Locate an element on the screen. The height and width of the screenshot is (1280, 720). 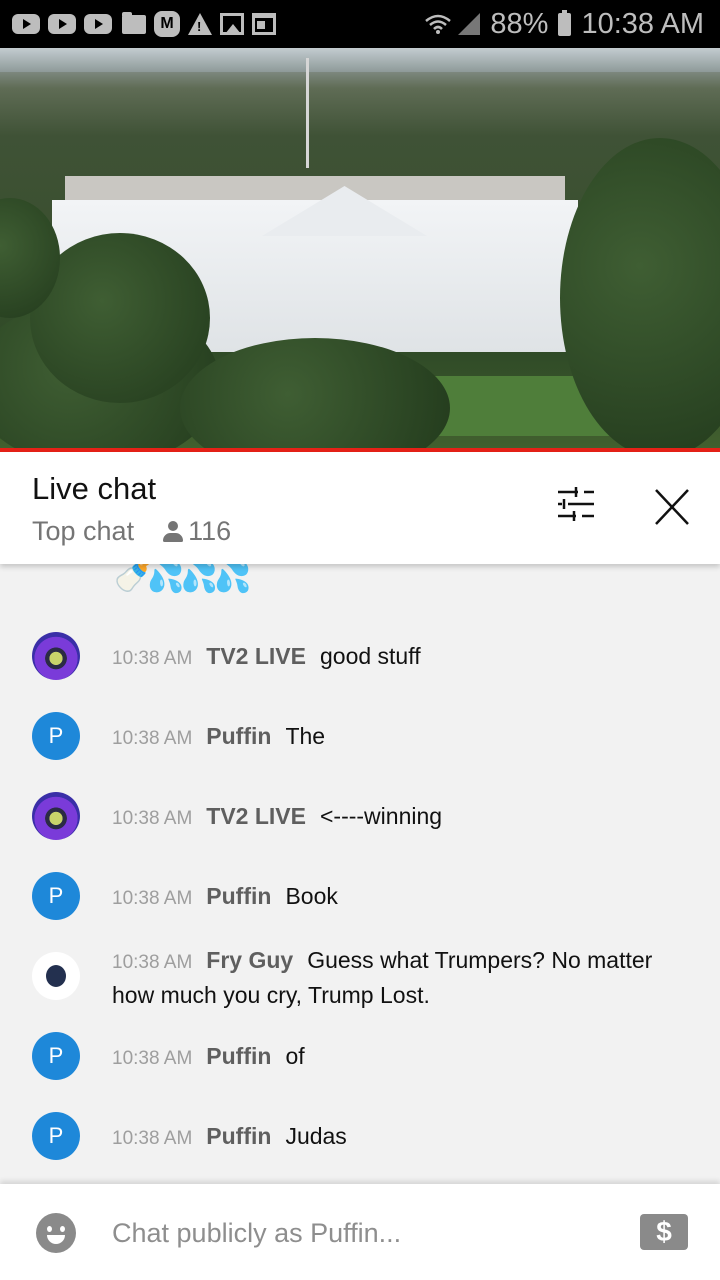
notification-icons: M ! is located at coordinates (138, 24).